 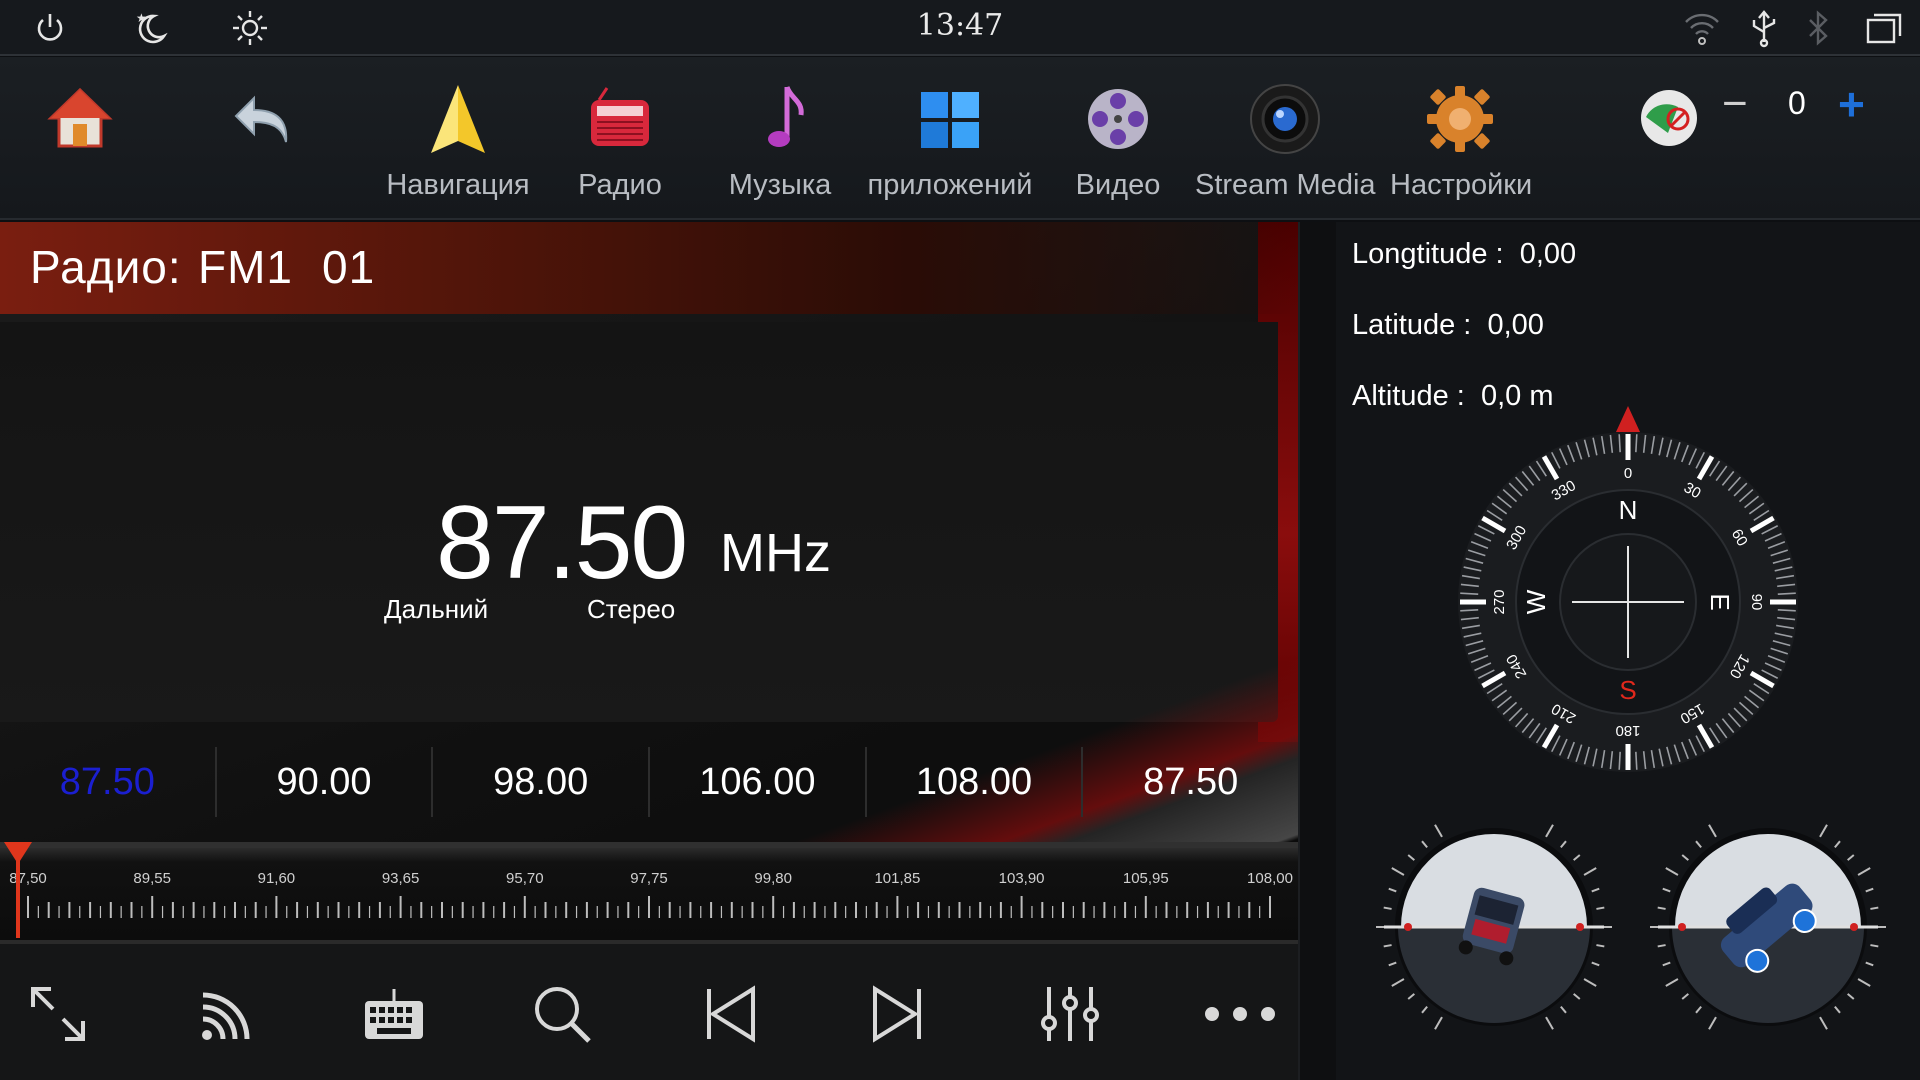 What do you see at coordinates (1021, 878) in the screenshot?
I see `scale-label: 103,90` at bounding box center [1021, 878].